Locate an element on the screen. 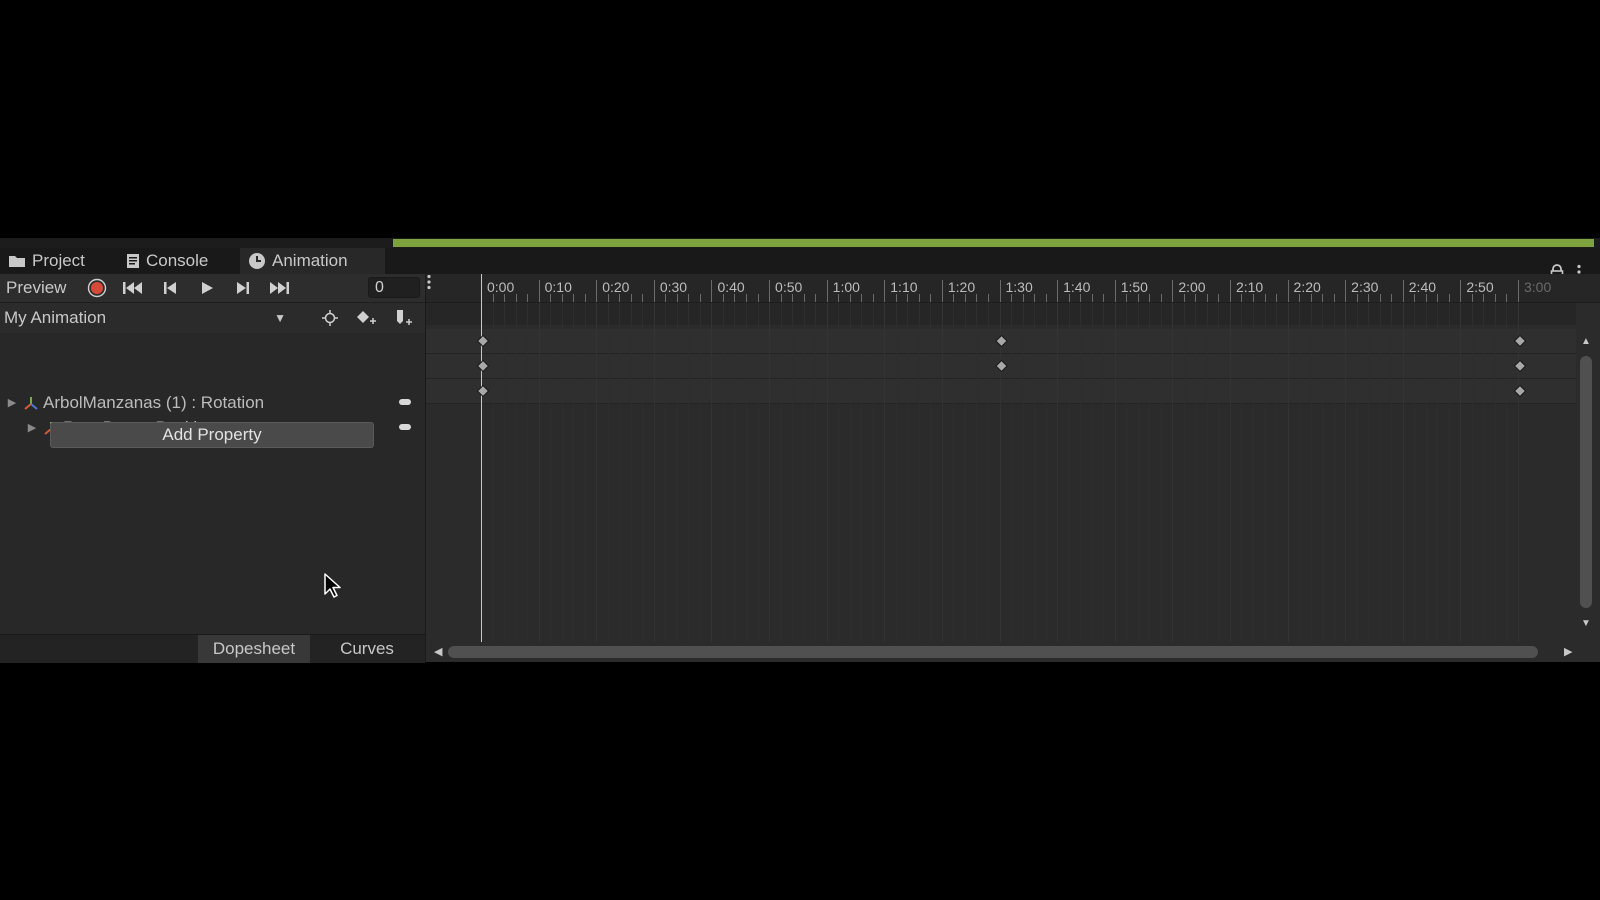 This screenshot has height=900, width=1600. step-back-icon is located at coordinates (170, 288).